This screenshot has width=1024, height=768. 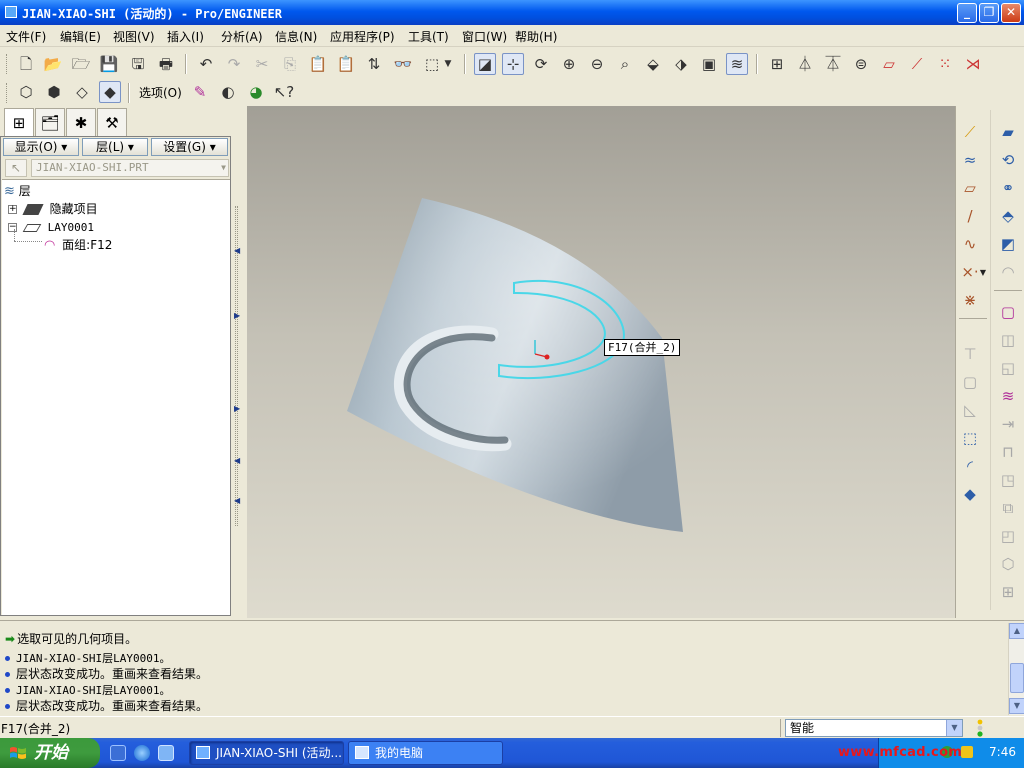 What do you see at coordinates (318, 64) in the screenshot?
I see `paste-icon: 📋` at bounding box center [318, 64].